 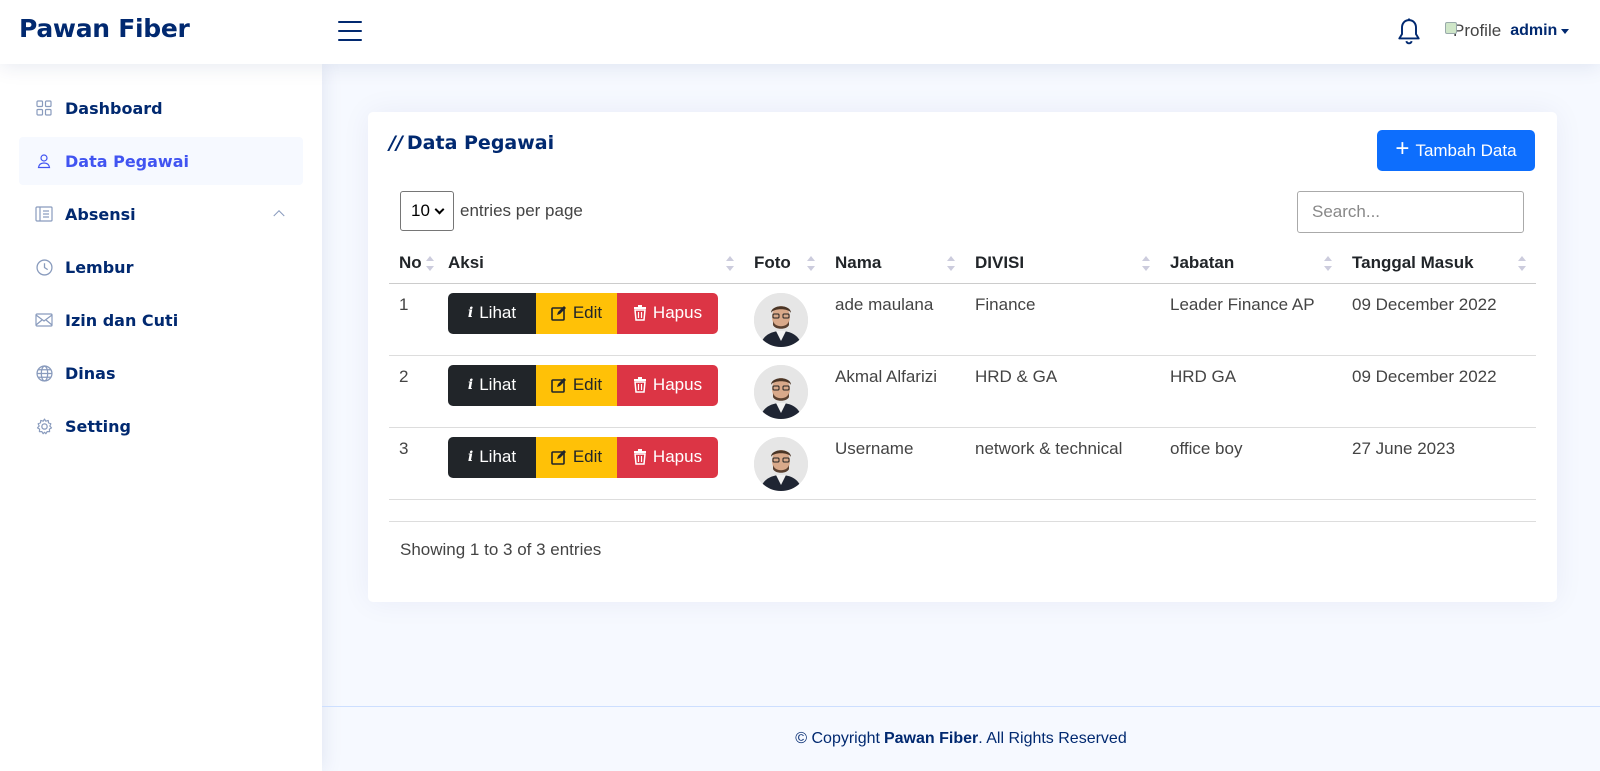 What do you see at coordinates (161, 426) in the screenshot?
I see `sidebar-item-setting: Setting` at bounding box center [161, 426].